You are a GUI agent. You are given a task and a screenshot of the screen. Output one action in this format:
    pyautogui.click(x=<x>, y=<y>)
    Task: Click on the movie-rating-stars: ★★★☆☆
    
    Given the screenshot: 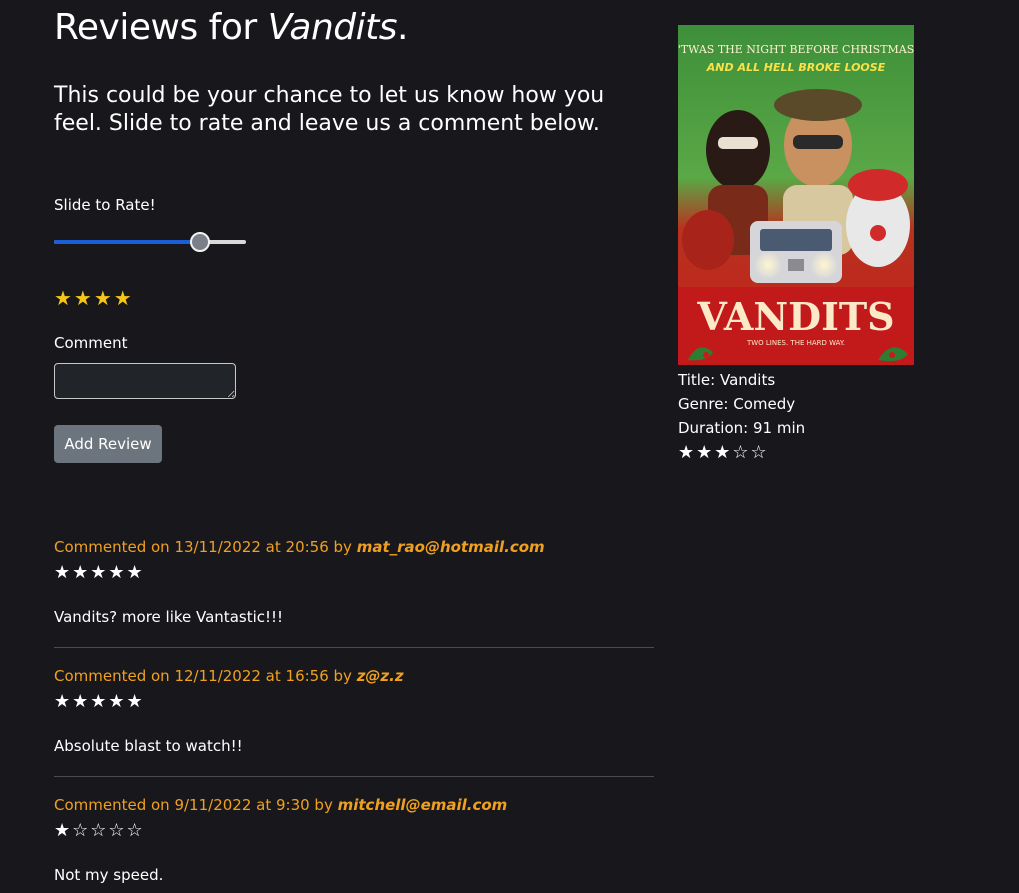 What is the action you would take?
    pyautogui.click(x=723, y=452)
    